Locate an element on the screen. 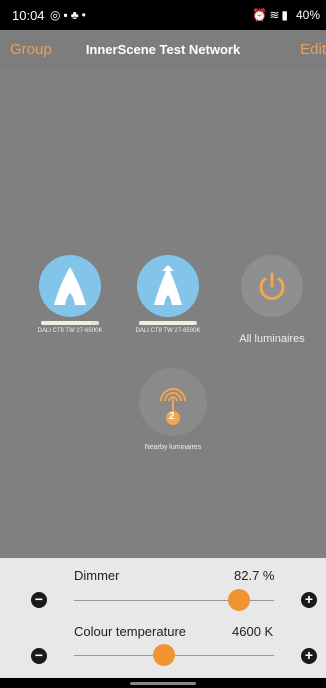 This screenshot has height=688, width=326. nearby-luminaires-tile: 2 Nearby luminaires is located at coordinates (173, 409).